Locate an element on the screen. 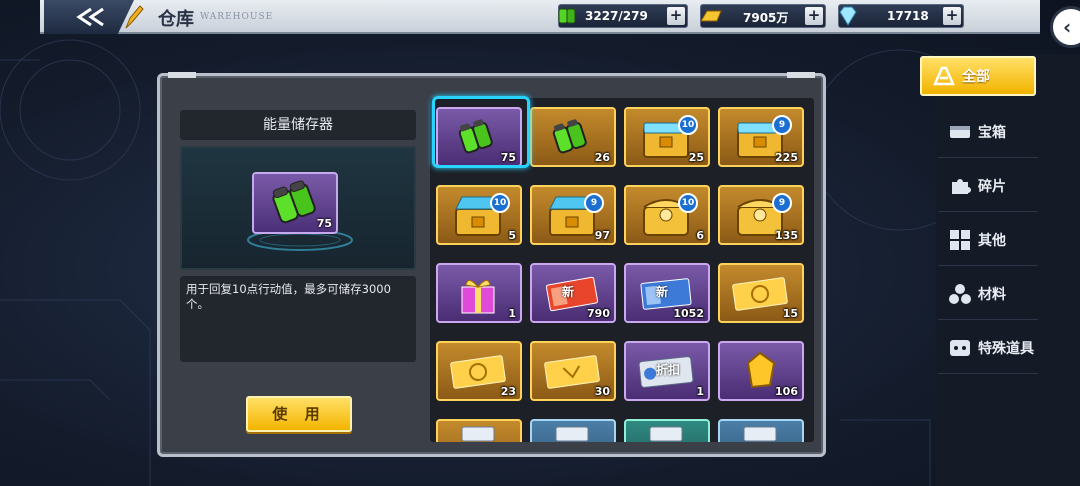  gold-bar-icon is located at coordinates (711, 16).